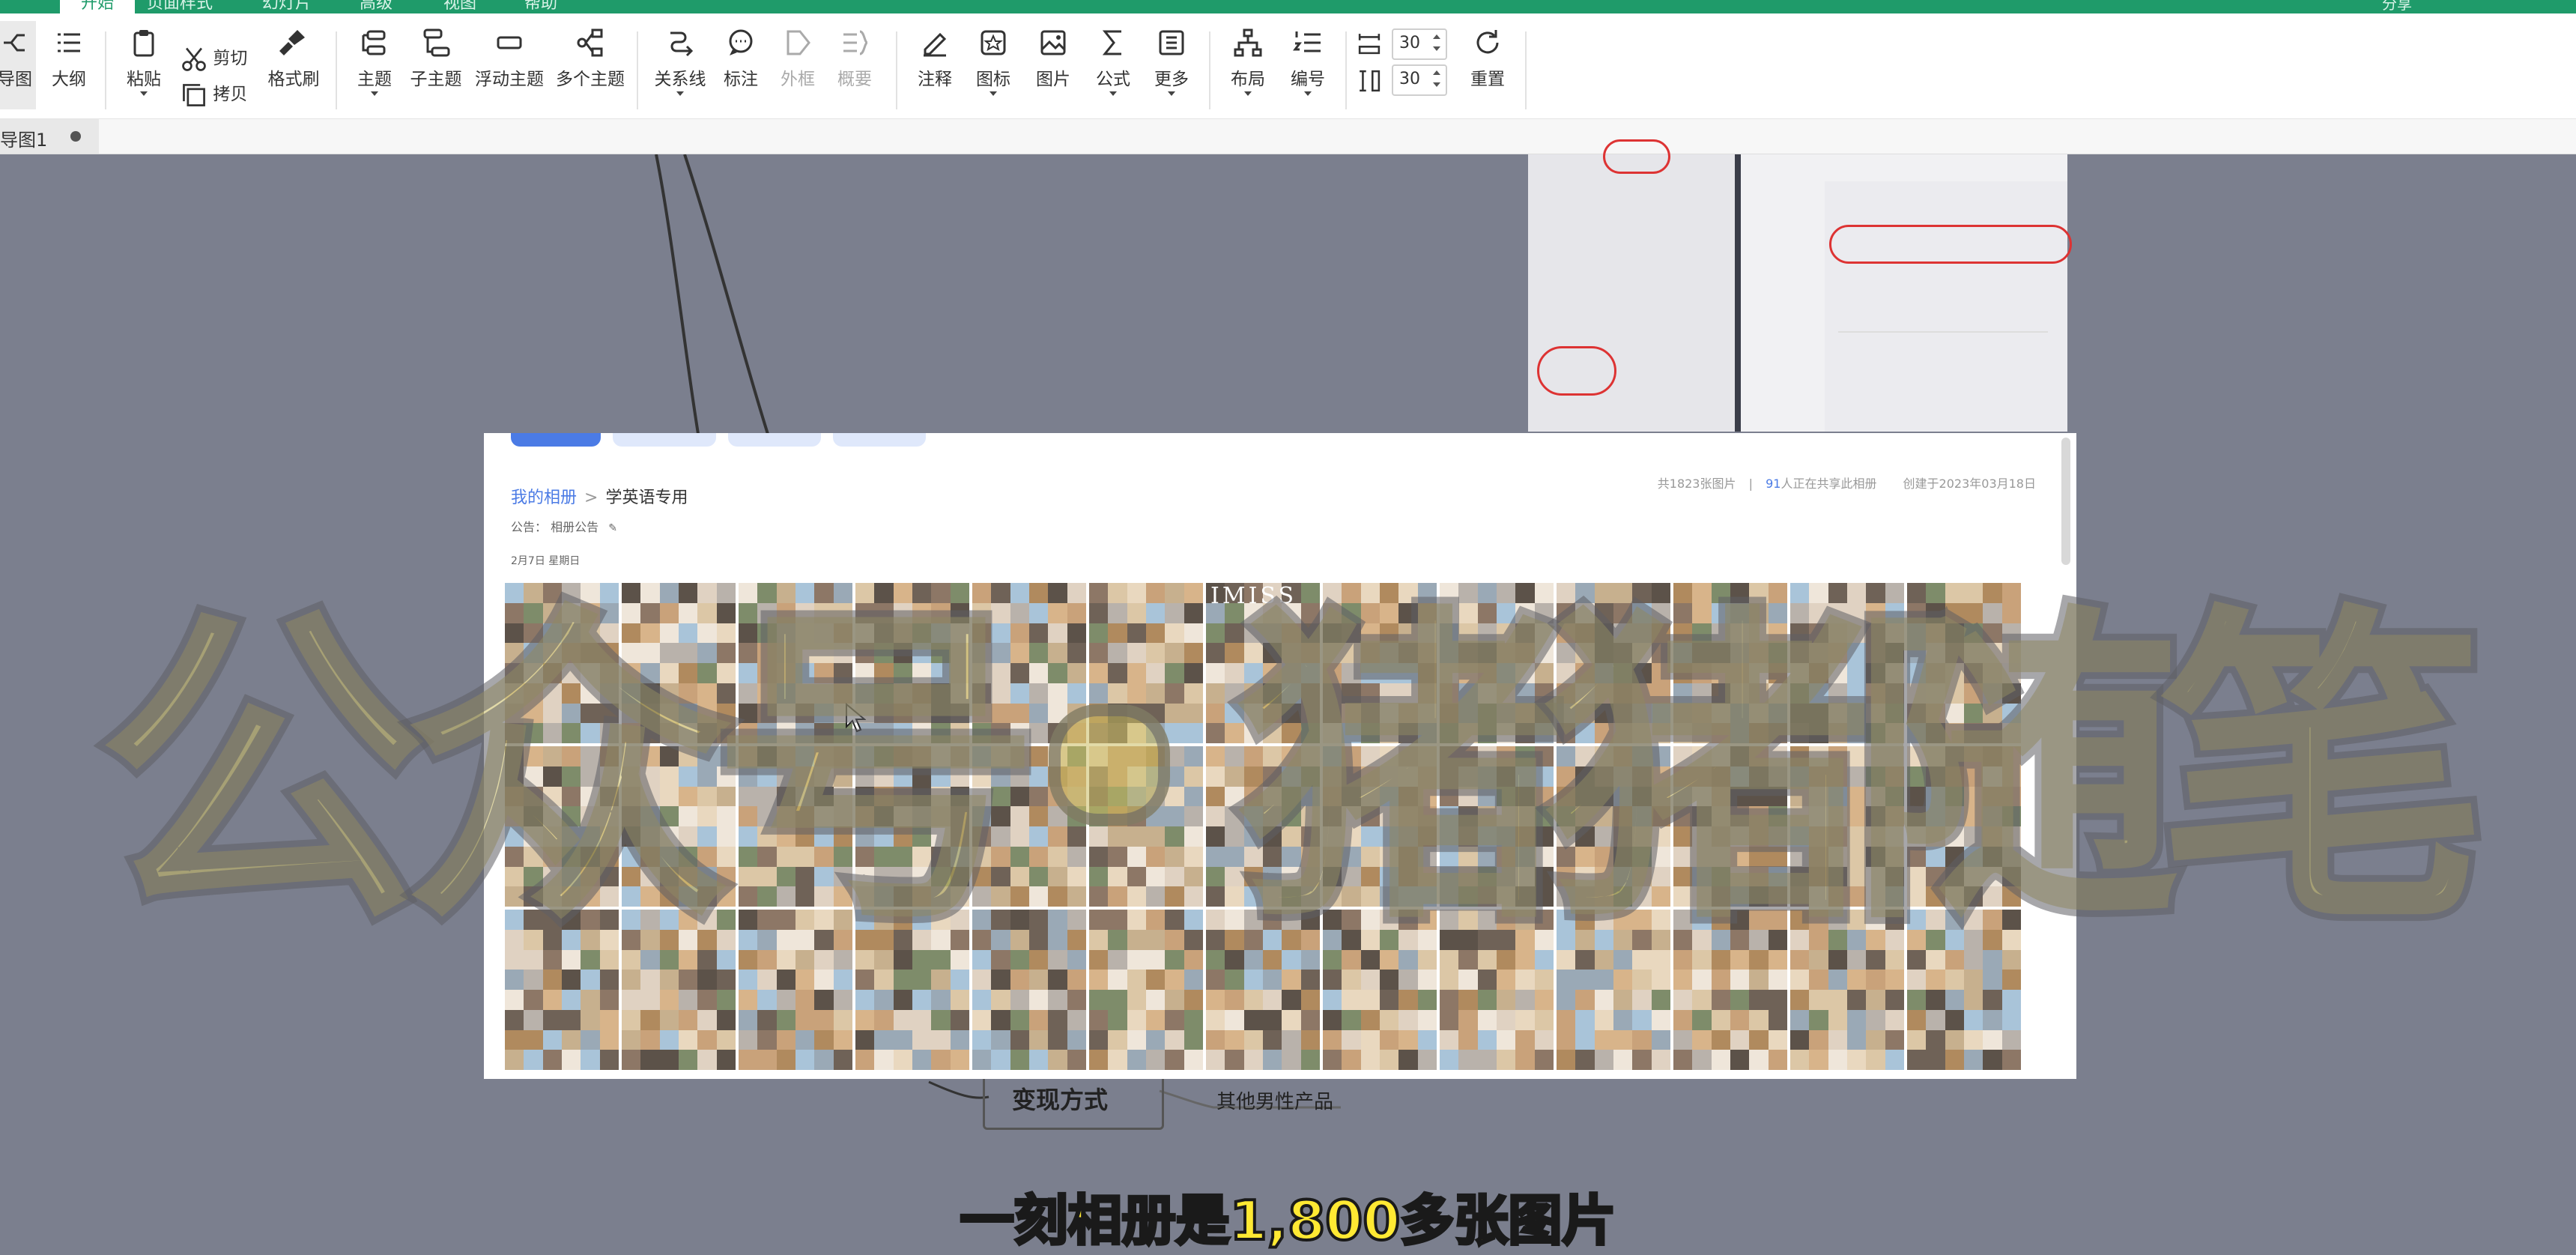 The height and width of the screenshot is (1255, 2576). Describe the element at coordinates (230, 93) in the screenshot. I see `copy-label: 拷贝` at that location.